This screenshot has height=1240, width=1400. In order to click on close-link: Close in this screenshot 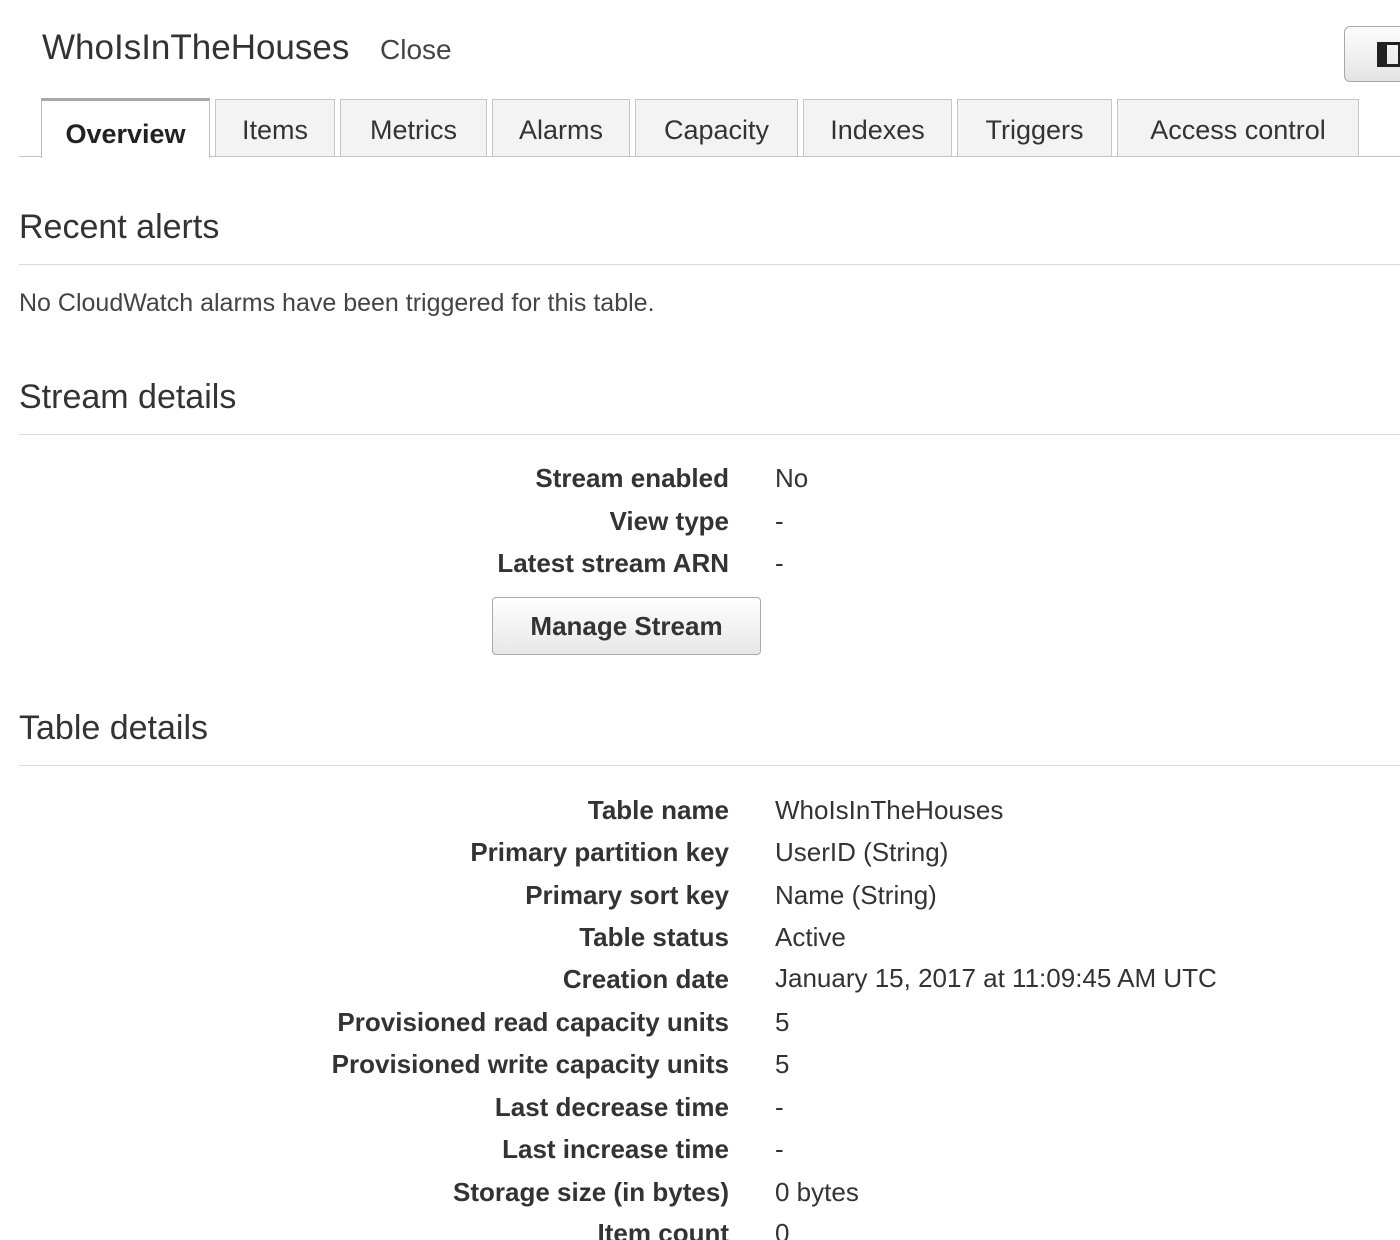, I will do `click(416, 50)`.